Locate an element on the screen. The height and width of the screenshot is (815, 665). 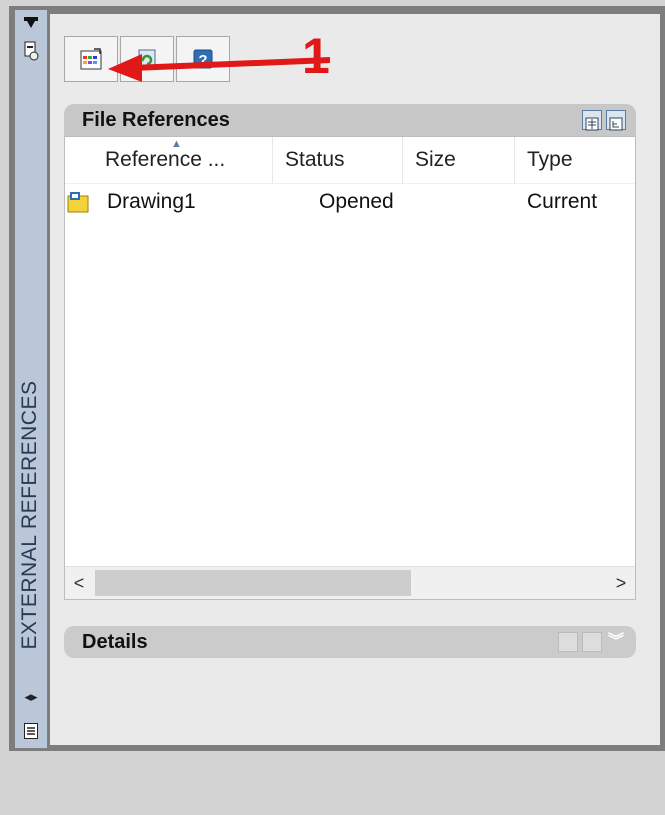
preview-icon is located at coordinates (592, 642).